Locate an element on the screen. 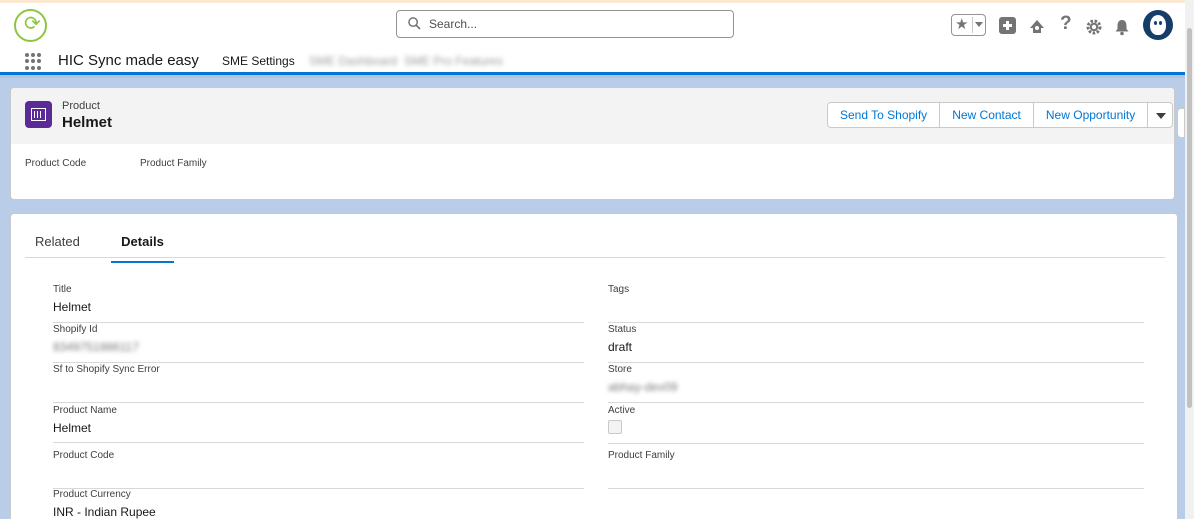 This screenshot has width=1194, height=519. tab-details: Details is located at coordinates (142, 248).